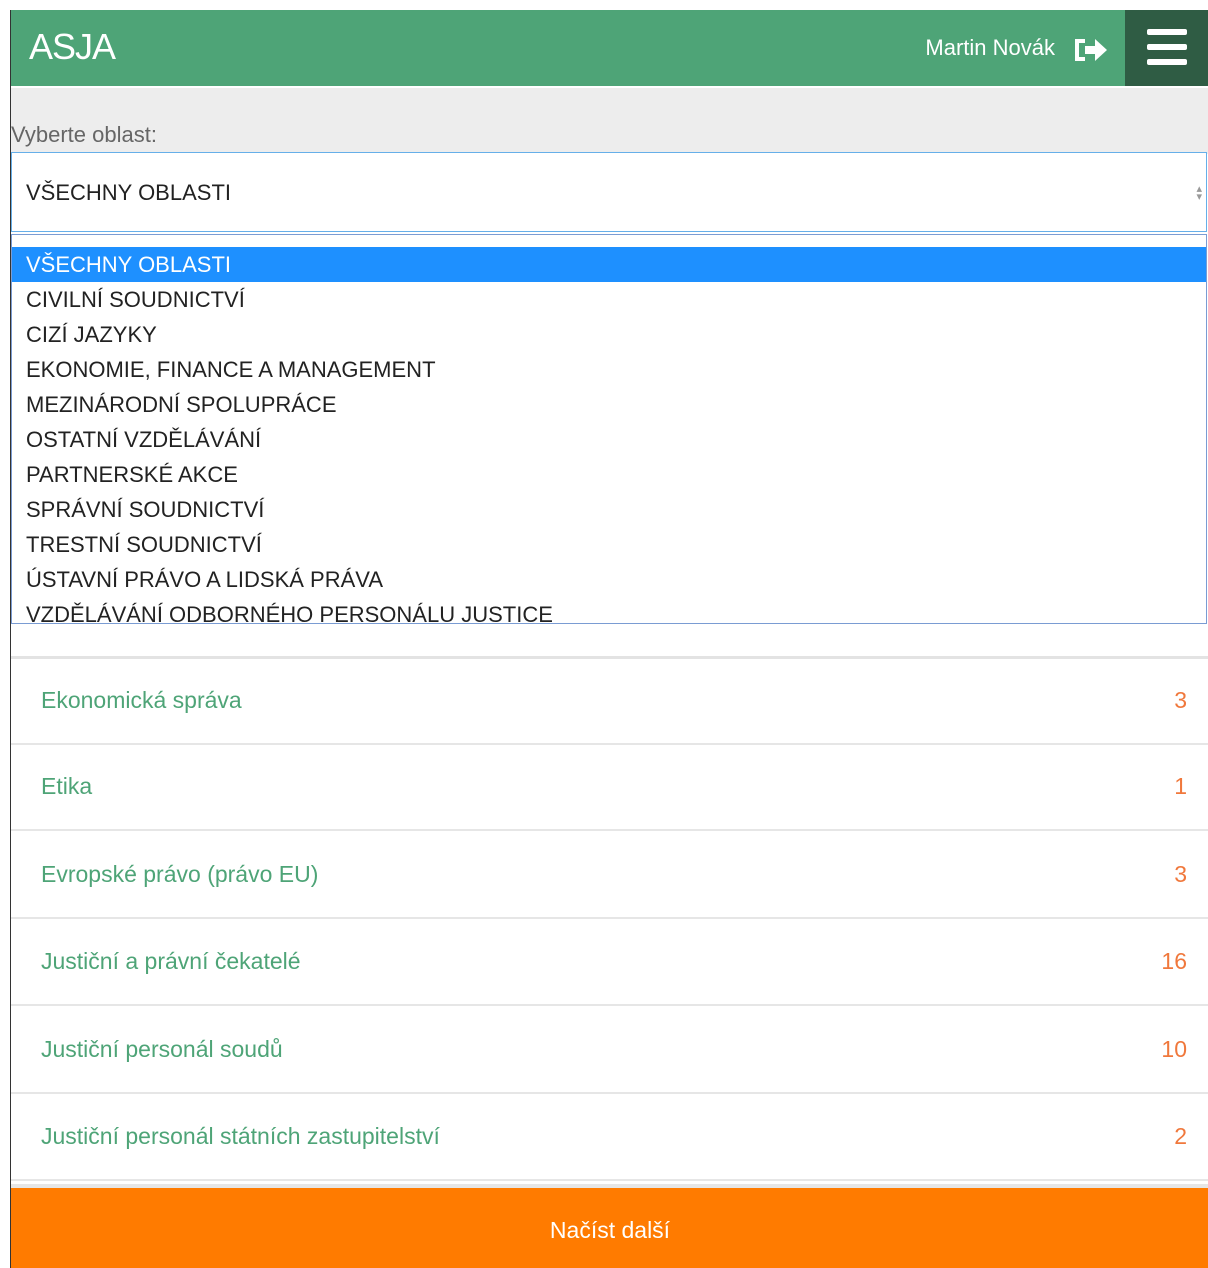  I want to click on logout-icon, so click(1091, 50).